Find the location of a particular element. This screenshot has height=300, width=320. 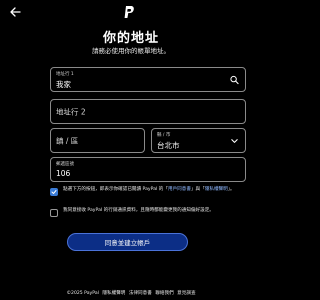

district-field: 鎮 / 區 is located at coordinates (97, 140).